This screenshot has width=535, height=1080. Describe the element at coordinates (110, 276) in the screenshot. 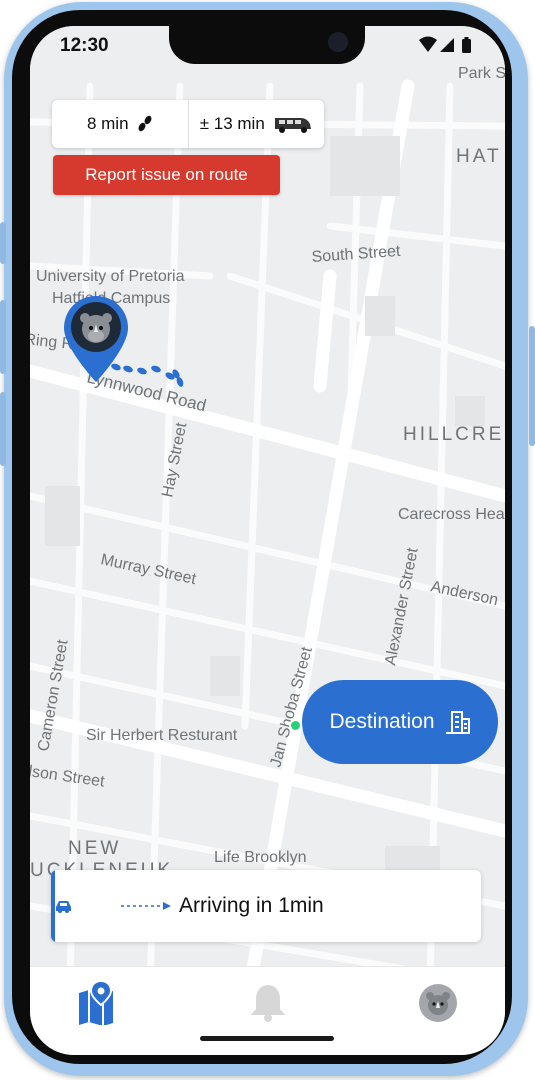

I see `map-label-university-1: University of Pretoria` at that location.